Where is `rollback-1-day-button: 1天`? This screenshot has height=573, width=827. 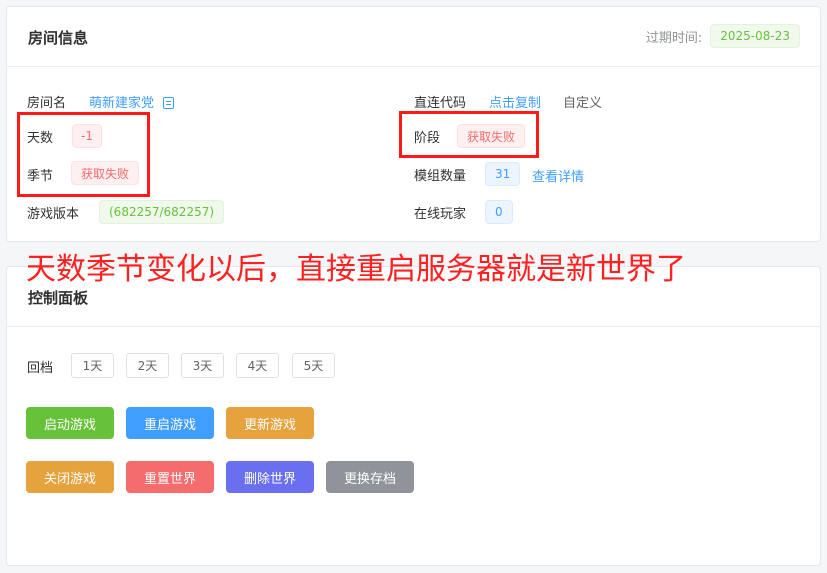 rollback-1-day-button: 1天 is located at coordinates (92, 365).